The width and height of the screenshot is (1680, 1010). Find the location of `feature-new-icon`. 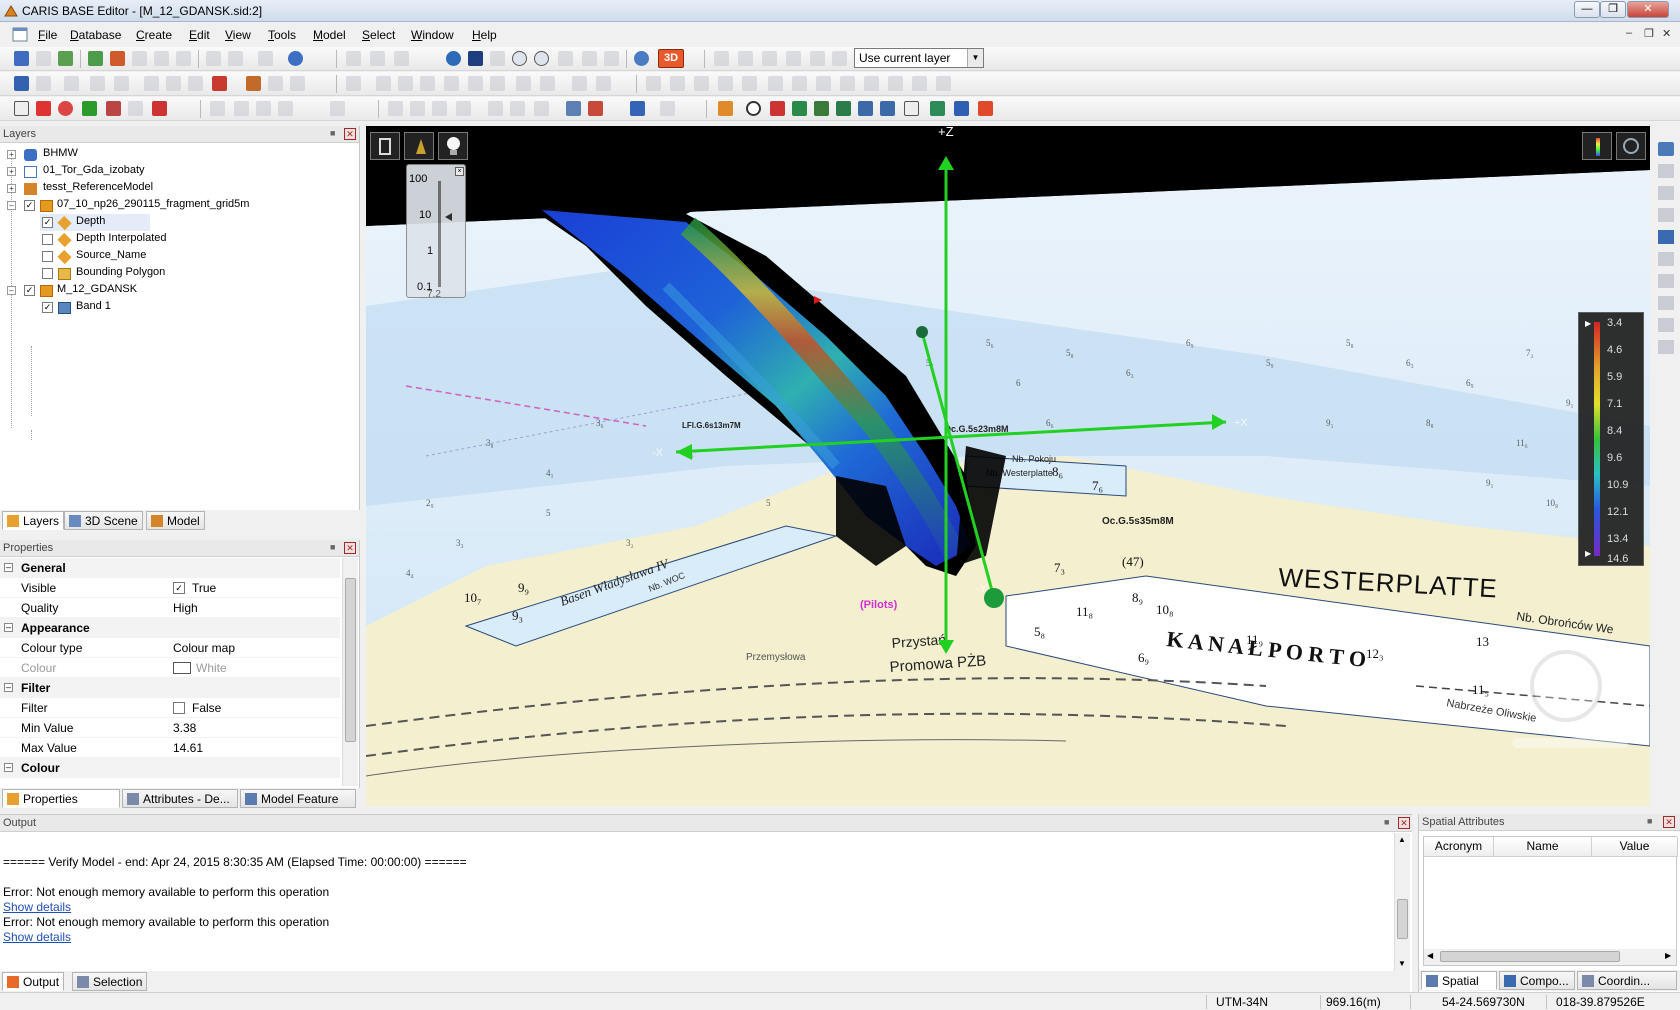

feature-new-icon is located at coordinates (97, 83).